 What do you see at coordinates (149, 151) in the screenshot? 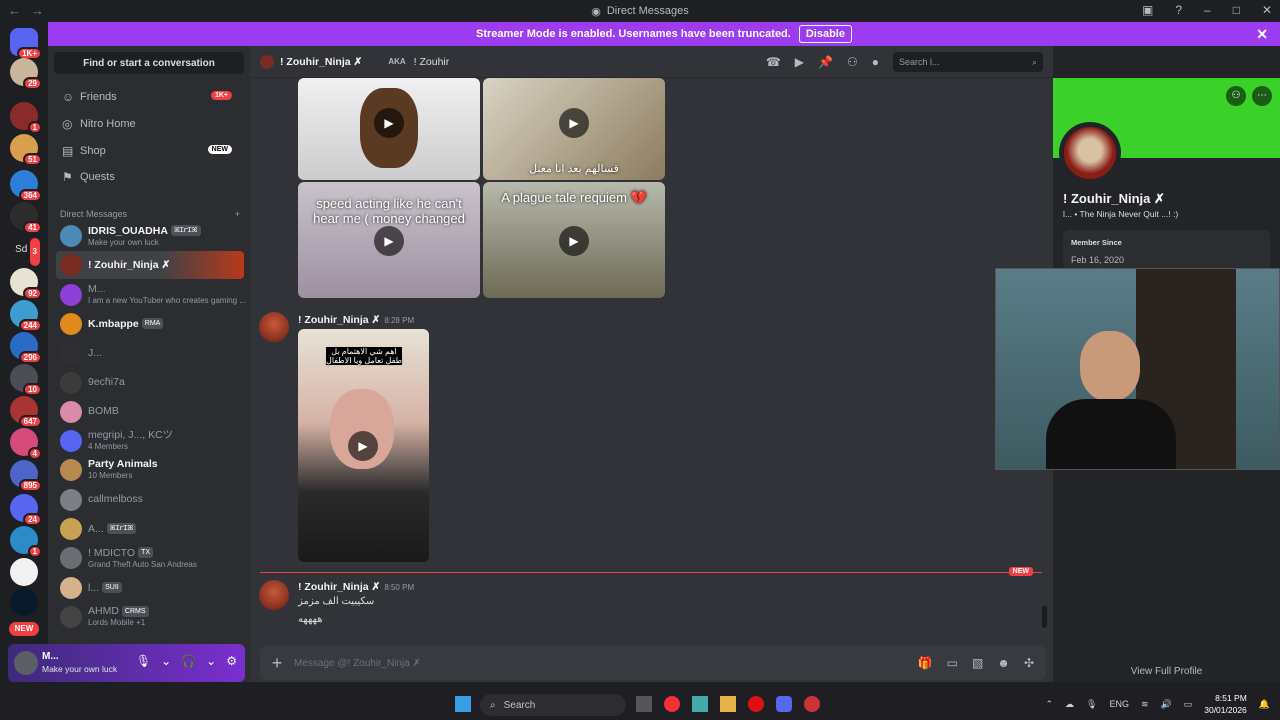
I see `nav-shop: ▤ Shop NEW` at bounding box center [149, 151].